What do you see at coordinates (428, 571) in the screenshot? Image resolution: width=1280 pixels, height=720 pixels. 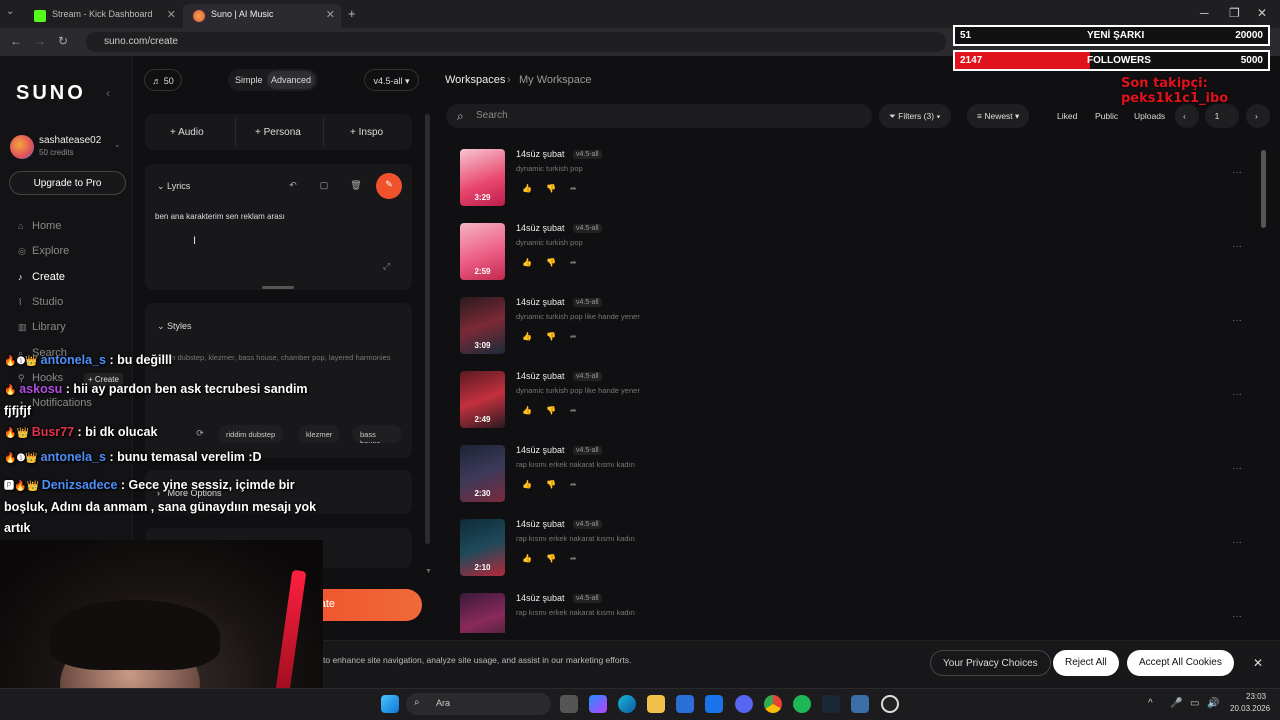 I see `scroll-down-icon: ▼` at bounding box center [428, 571].